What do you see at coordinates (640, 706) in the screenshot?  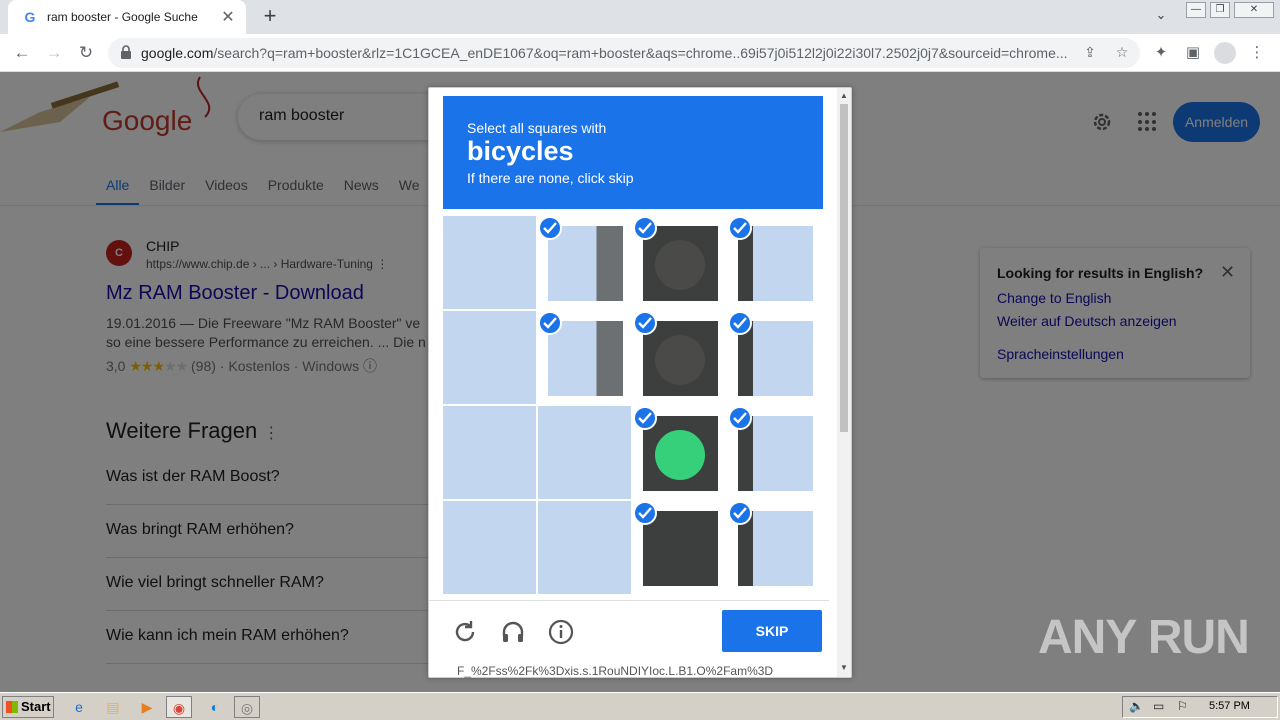 I see `windows-taskbar: Start e ▤ ▶ ◉ ◐ ◎ 🔈 ▭ ⚐ 5:57 PM` at bounding box center [640, 706].